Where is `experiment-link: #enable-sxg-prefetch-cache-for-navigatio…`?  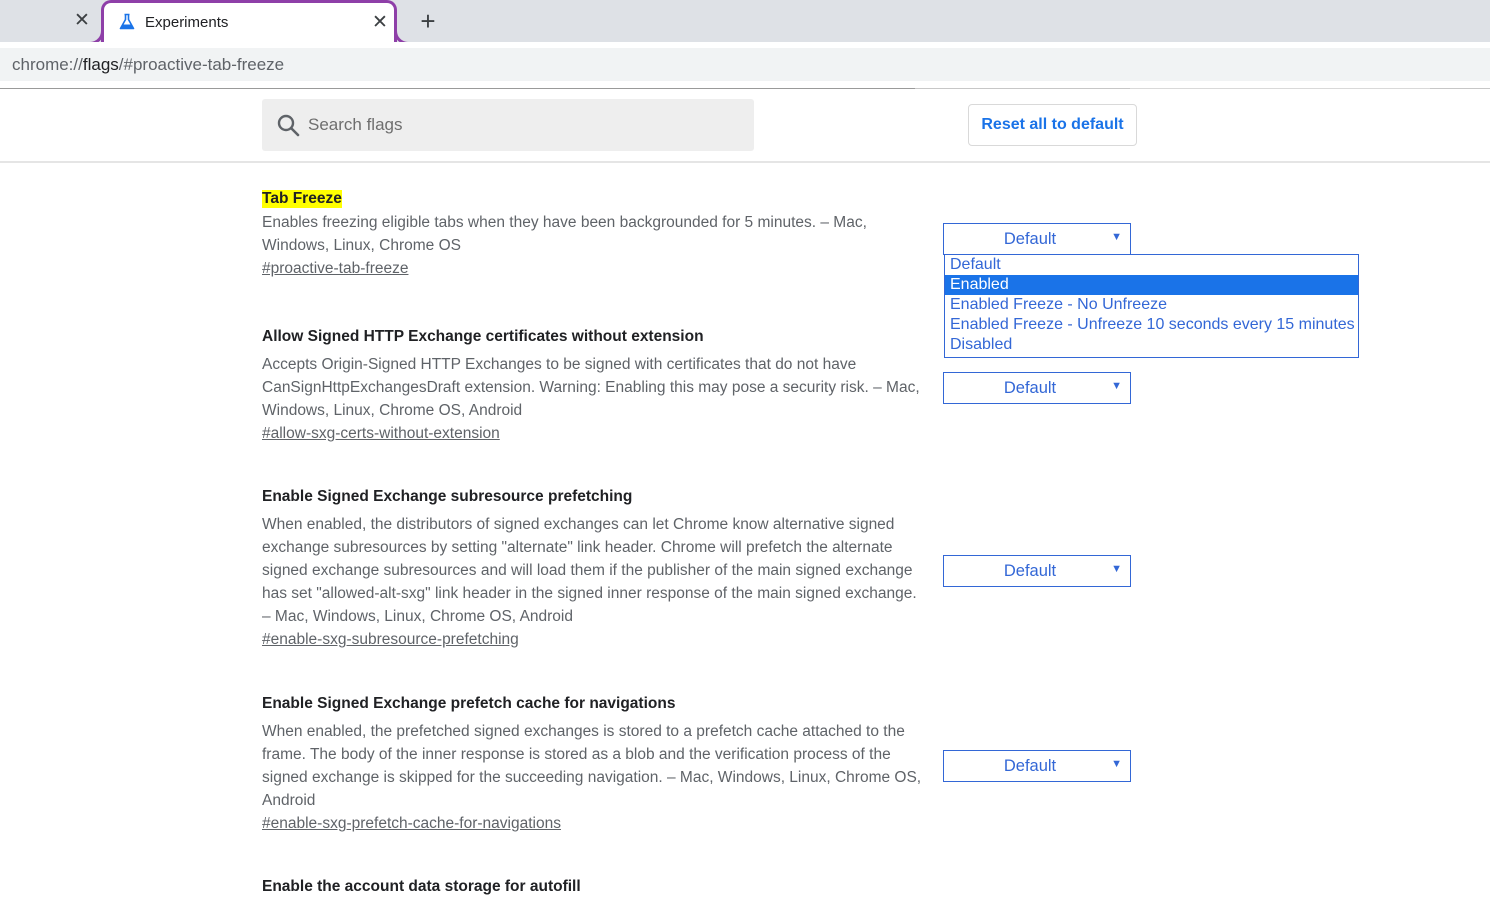 experiment-link: #enable-sxg-prefetch-cache-for-navigatio… is located at coordinates (411, 824).